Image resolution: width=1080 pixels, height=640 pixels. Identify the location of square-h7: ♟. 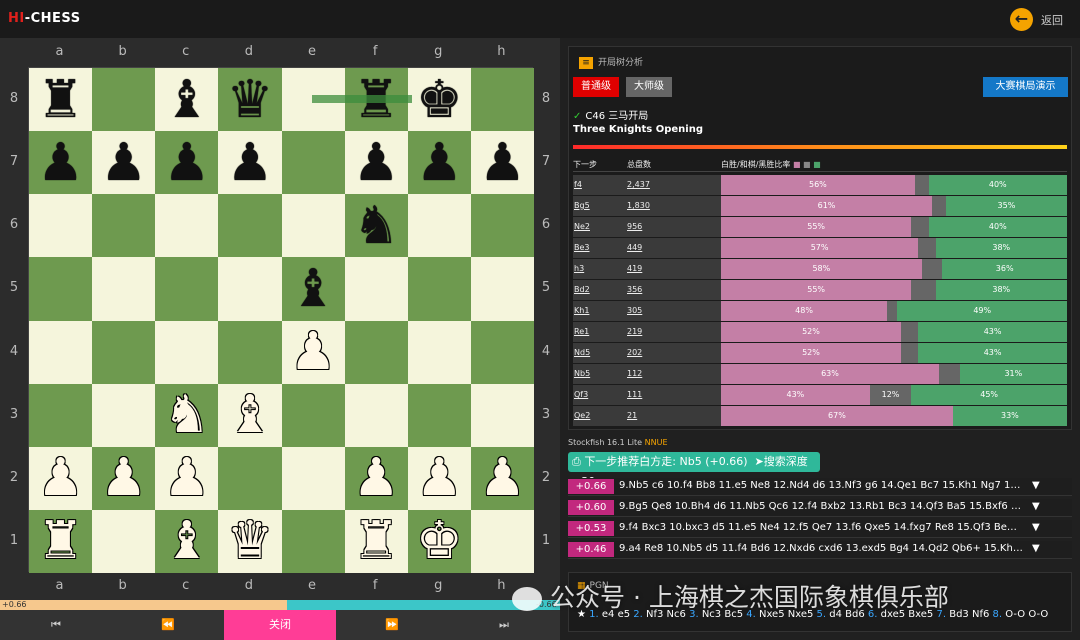
(502, 163).